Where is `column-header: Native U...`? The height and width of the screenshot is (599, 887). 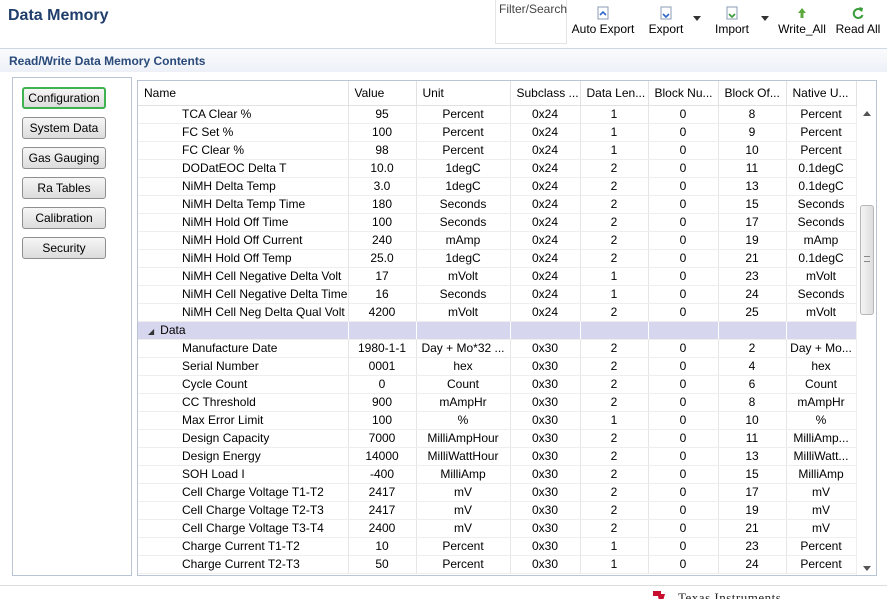 column-header: Native U... is located at coordinates (821, 93).